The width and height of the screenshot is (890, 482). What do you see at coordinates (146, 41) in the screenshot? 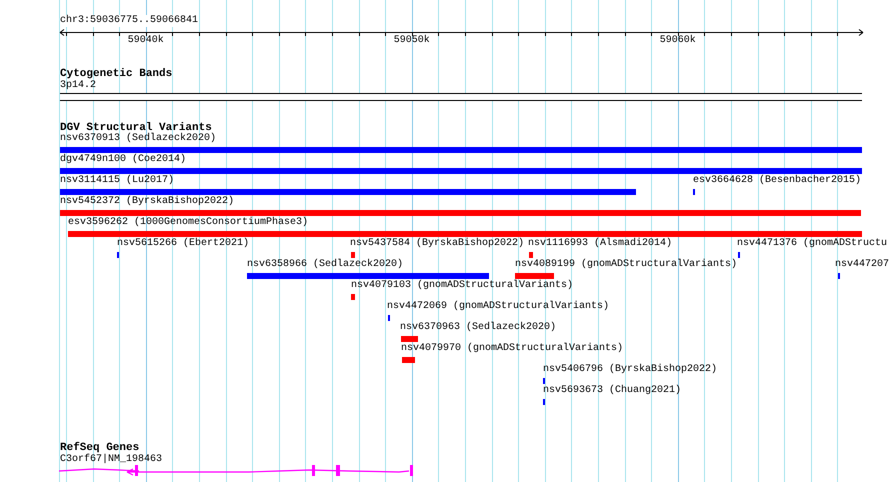
I see `tick-label: 59040k` at bounding box center [146, 41].